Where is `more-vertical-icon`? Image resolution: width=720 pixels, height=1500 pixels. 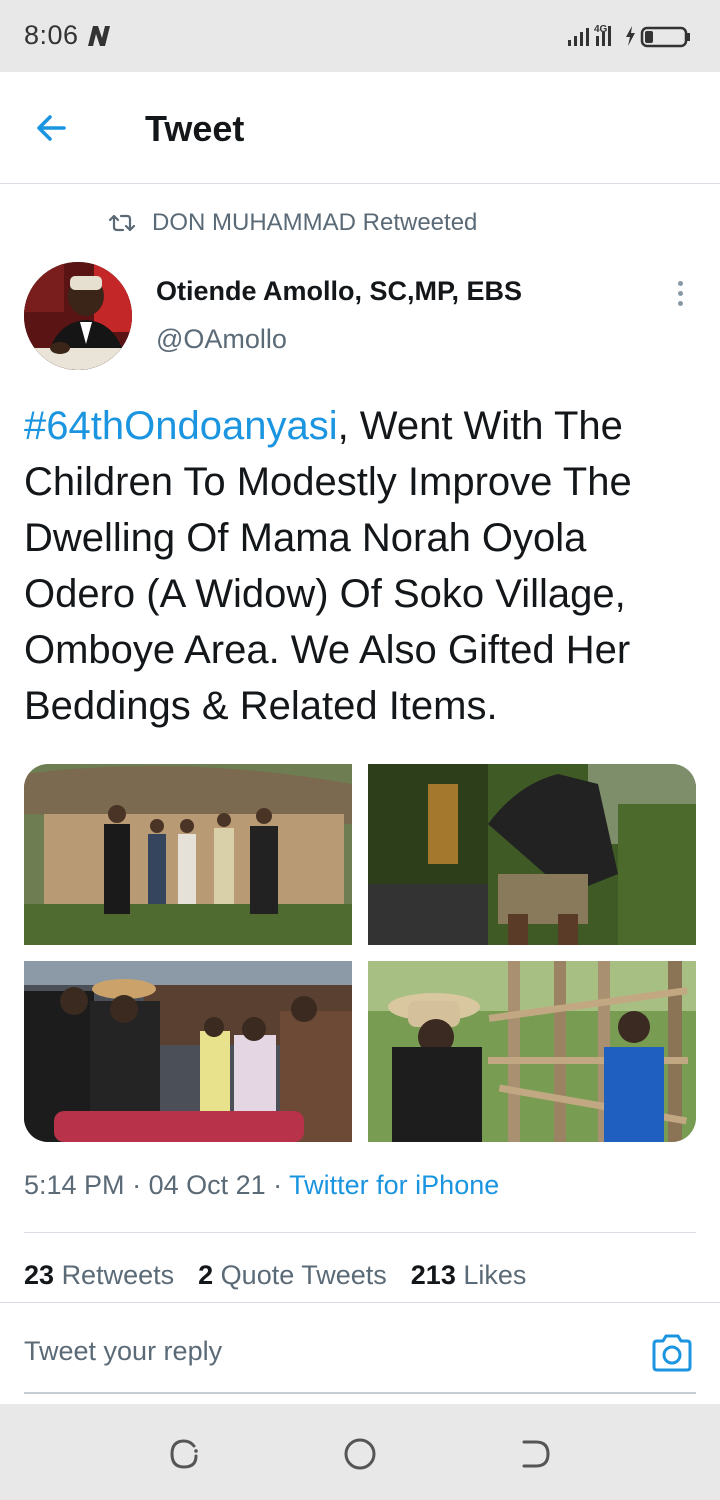 more-vertical-icon is located at coordinates (680, 293).